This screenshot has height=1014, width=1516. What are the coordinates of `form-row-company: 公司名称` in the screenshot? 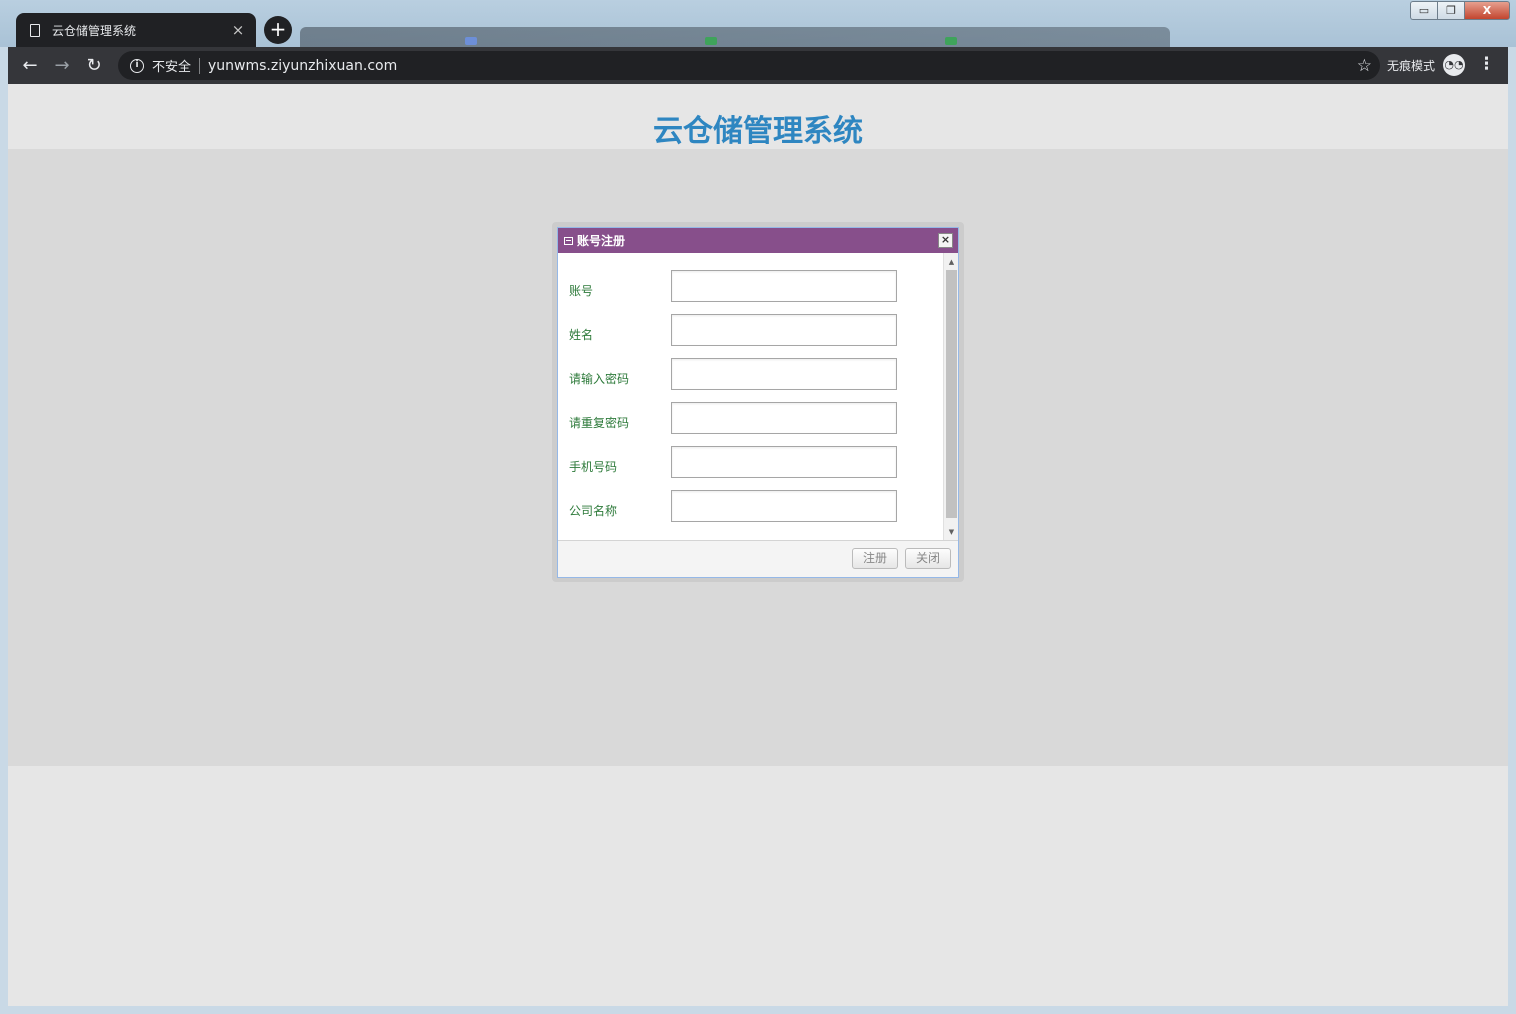 It's located at (753, 506).